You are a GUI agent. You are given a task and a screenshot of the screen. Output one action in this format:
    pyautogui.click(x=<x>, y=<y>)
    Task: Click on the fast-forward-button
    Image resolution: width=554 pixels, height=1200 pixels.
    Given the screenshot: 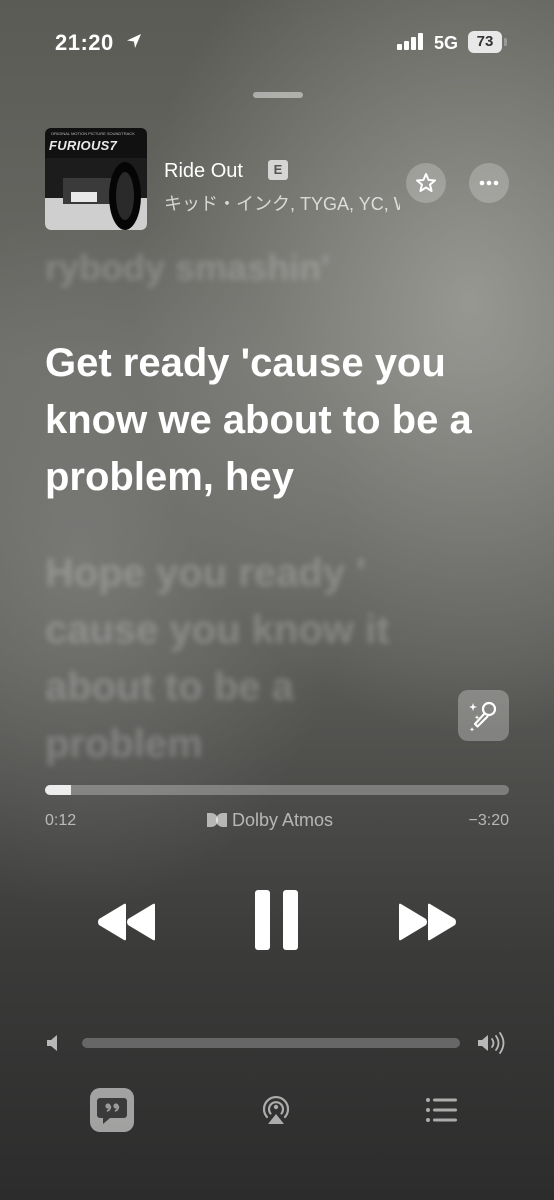 What is the action you would take?
    pyautogui.click(x=427, y=922)
    